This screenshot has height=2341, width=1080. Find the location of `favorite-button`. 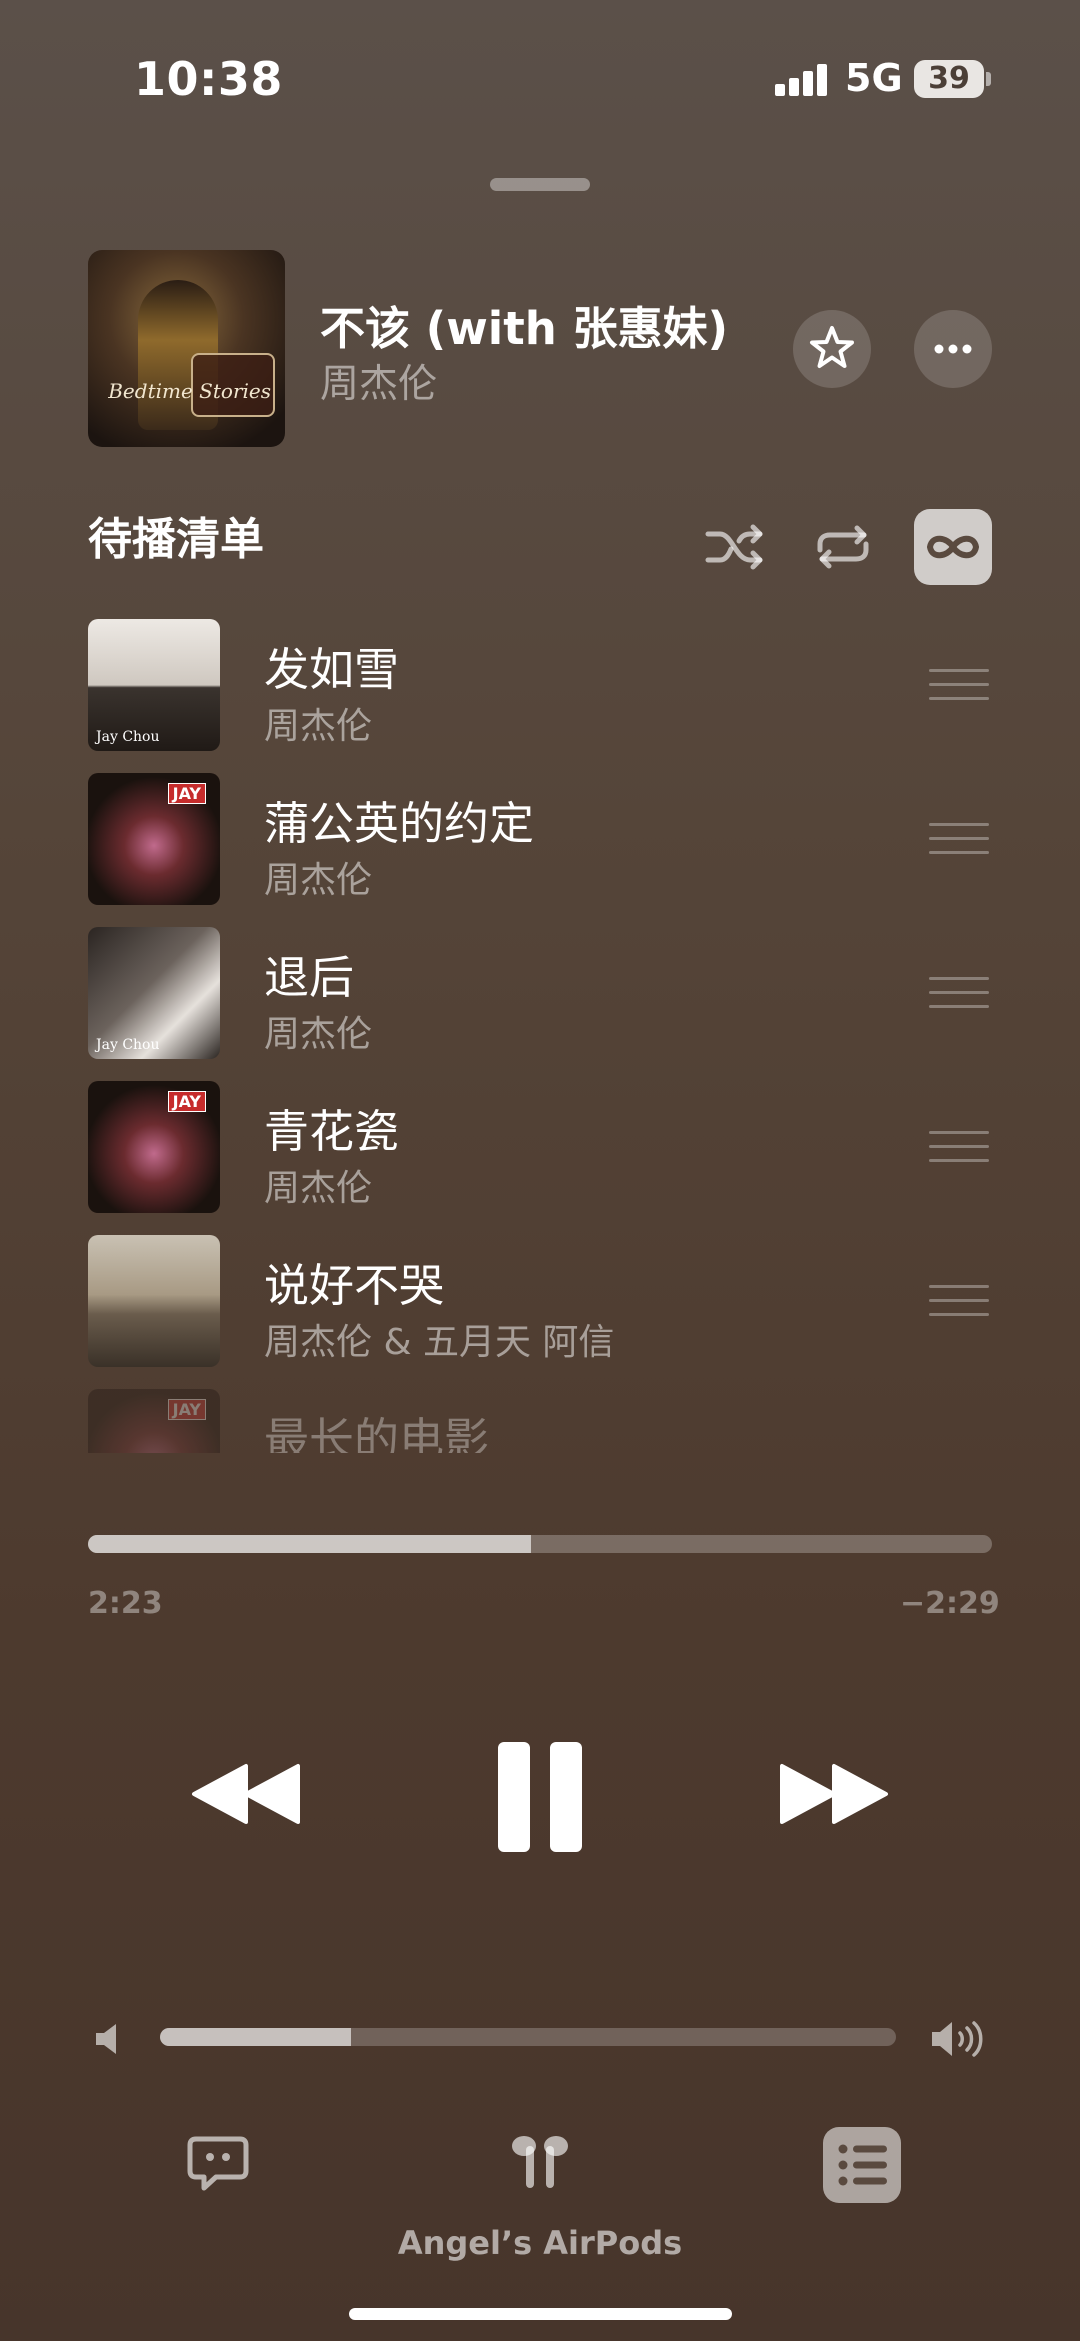

favorite-button is located at coordinates (832, 349).